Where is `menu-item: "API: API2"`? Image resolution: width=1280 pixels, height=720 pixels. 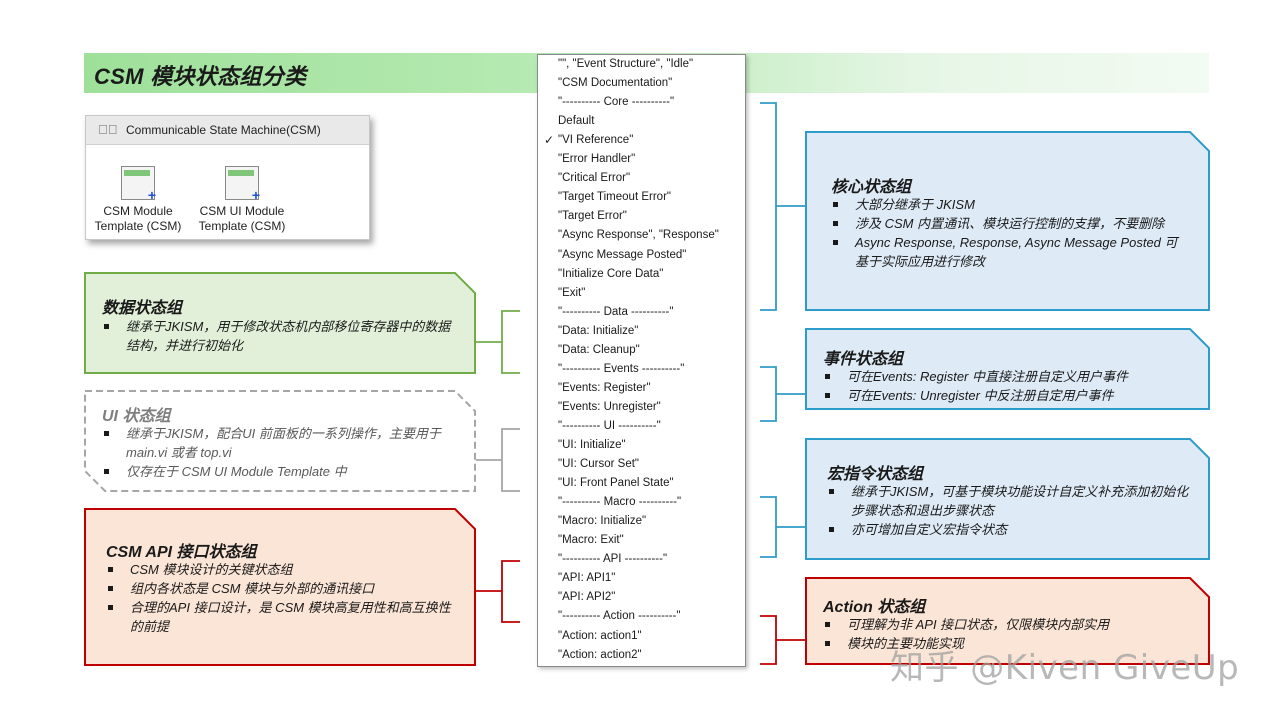
menu-item: "API: API2" is located at coordinates (586, 597).